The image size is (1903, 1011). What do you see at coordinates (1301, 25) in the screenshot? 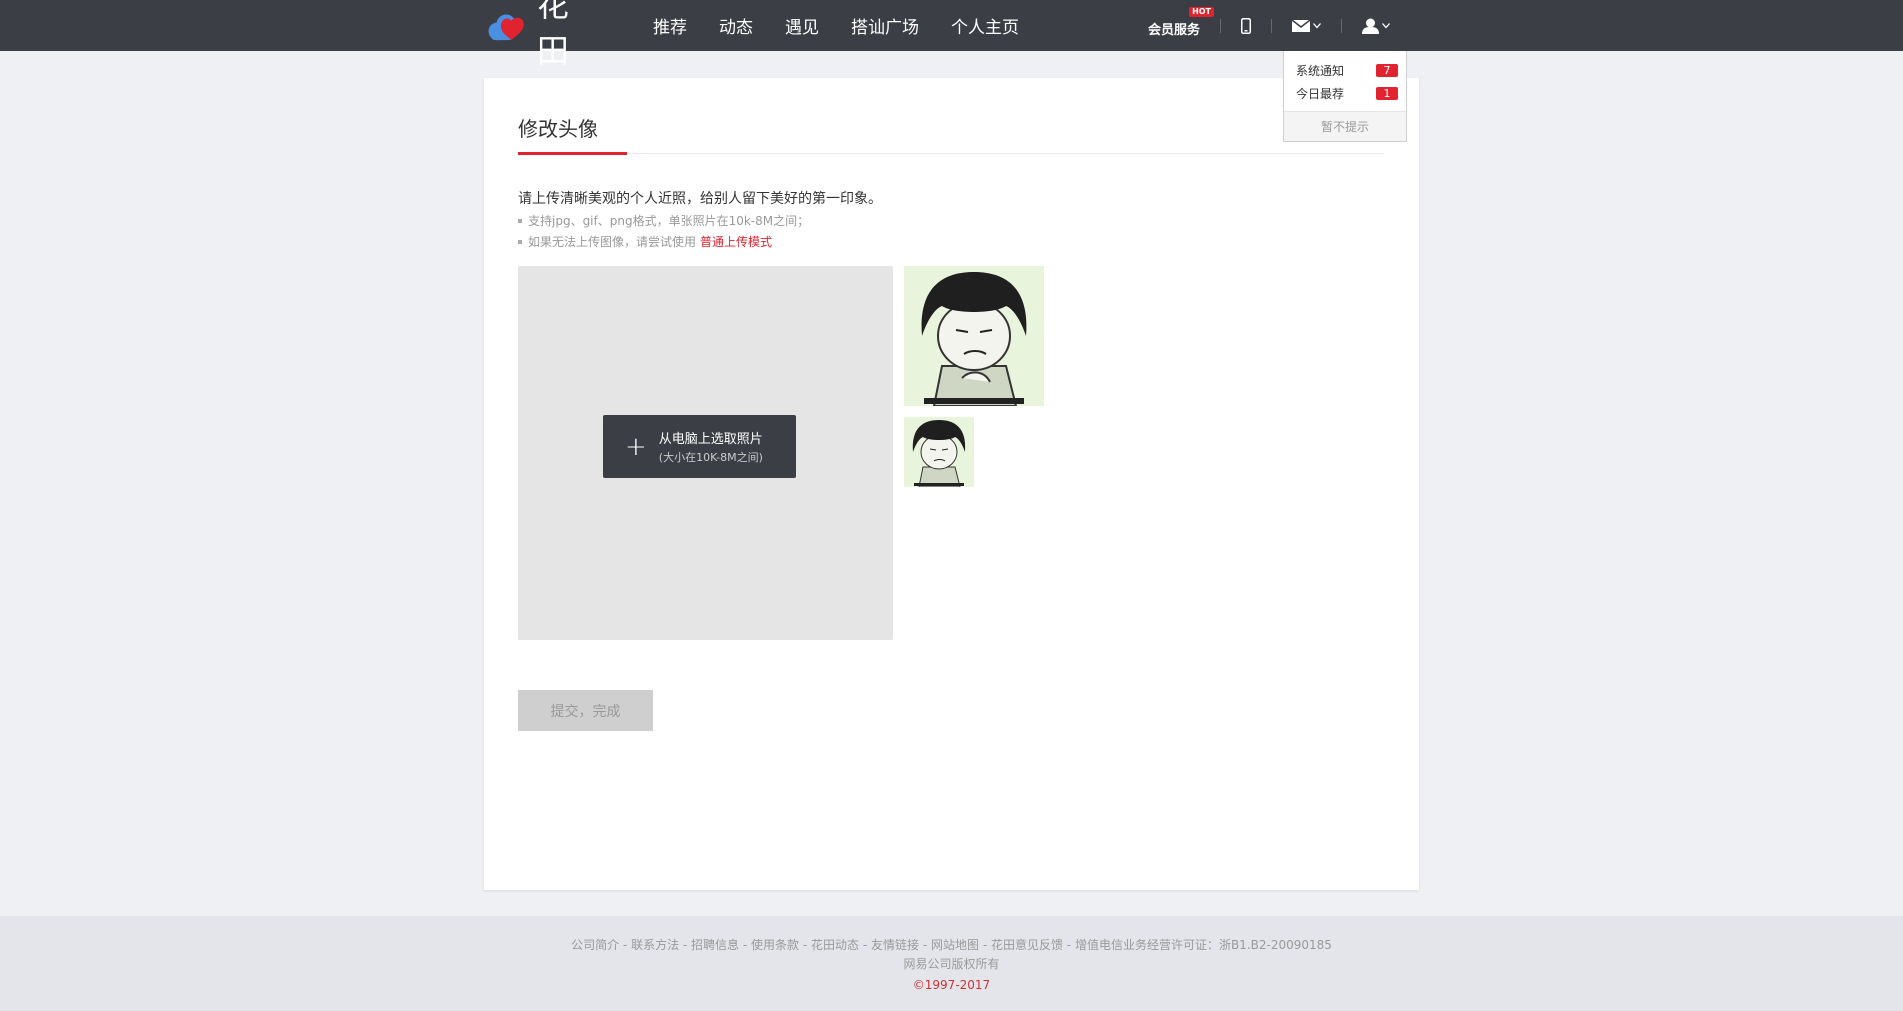
I see `mail-icon` at bounding box center [1301, 25].